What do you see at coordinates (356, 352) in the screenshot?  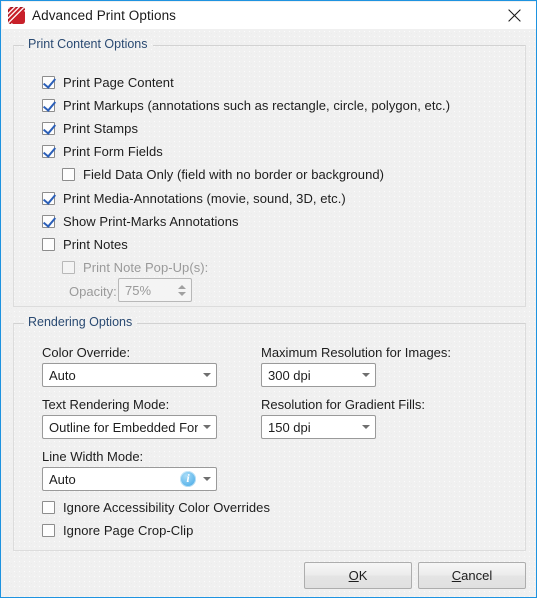 I see `max-resolution-images-label: Maximum Resolution for Images:` at bounding box center [356, 352].